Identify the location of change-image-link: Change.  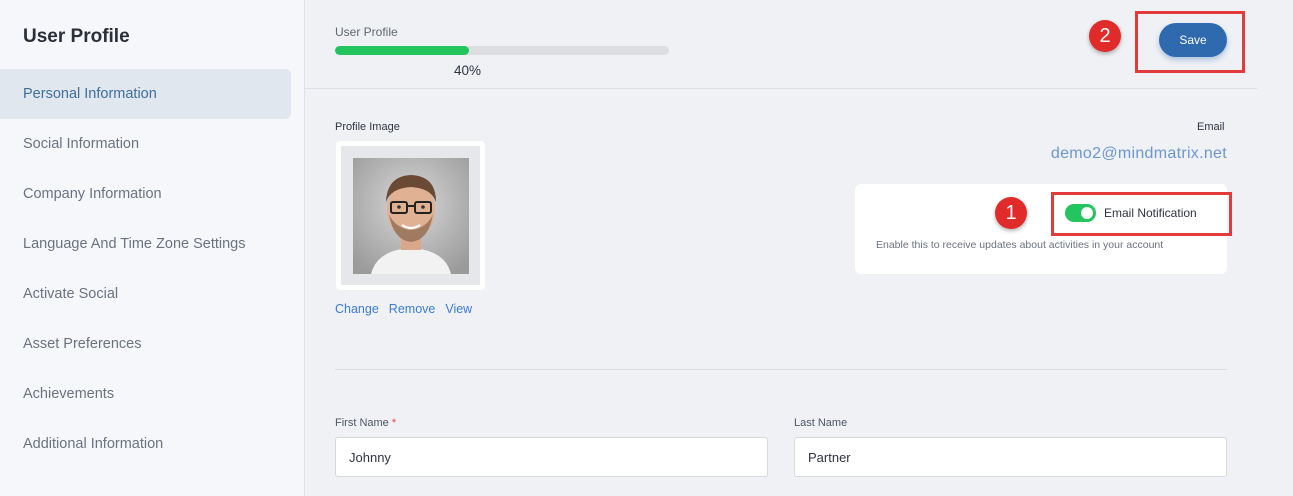
(357, 309).